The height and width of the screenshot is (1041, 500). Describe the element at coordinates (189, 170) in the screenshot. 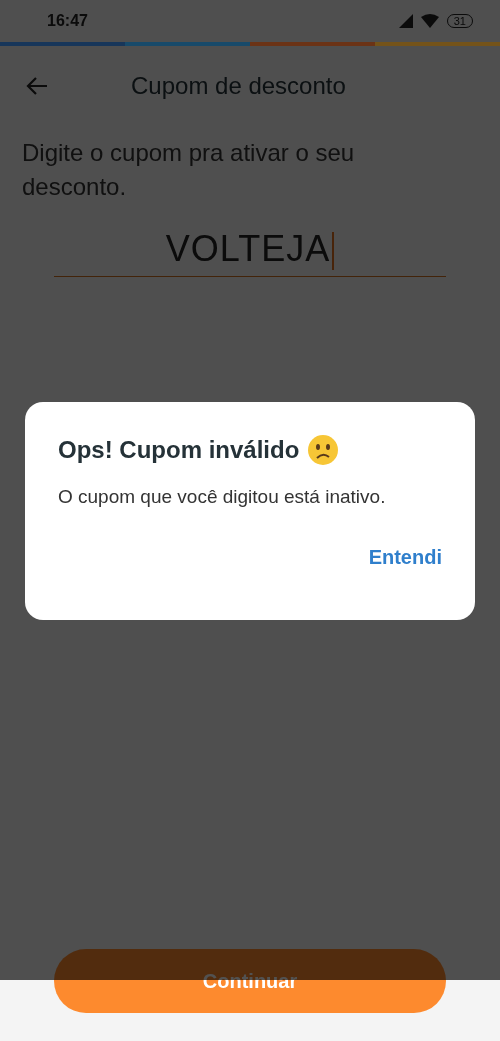

I see `instruction-text: Digite o cupom pra ativar o seu desconto.` at that location.